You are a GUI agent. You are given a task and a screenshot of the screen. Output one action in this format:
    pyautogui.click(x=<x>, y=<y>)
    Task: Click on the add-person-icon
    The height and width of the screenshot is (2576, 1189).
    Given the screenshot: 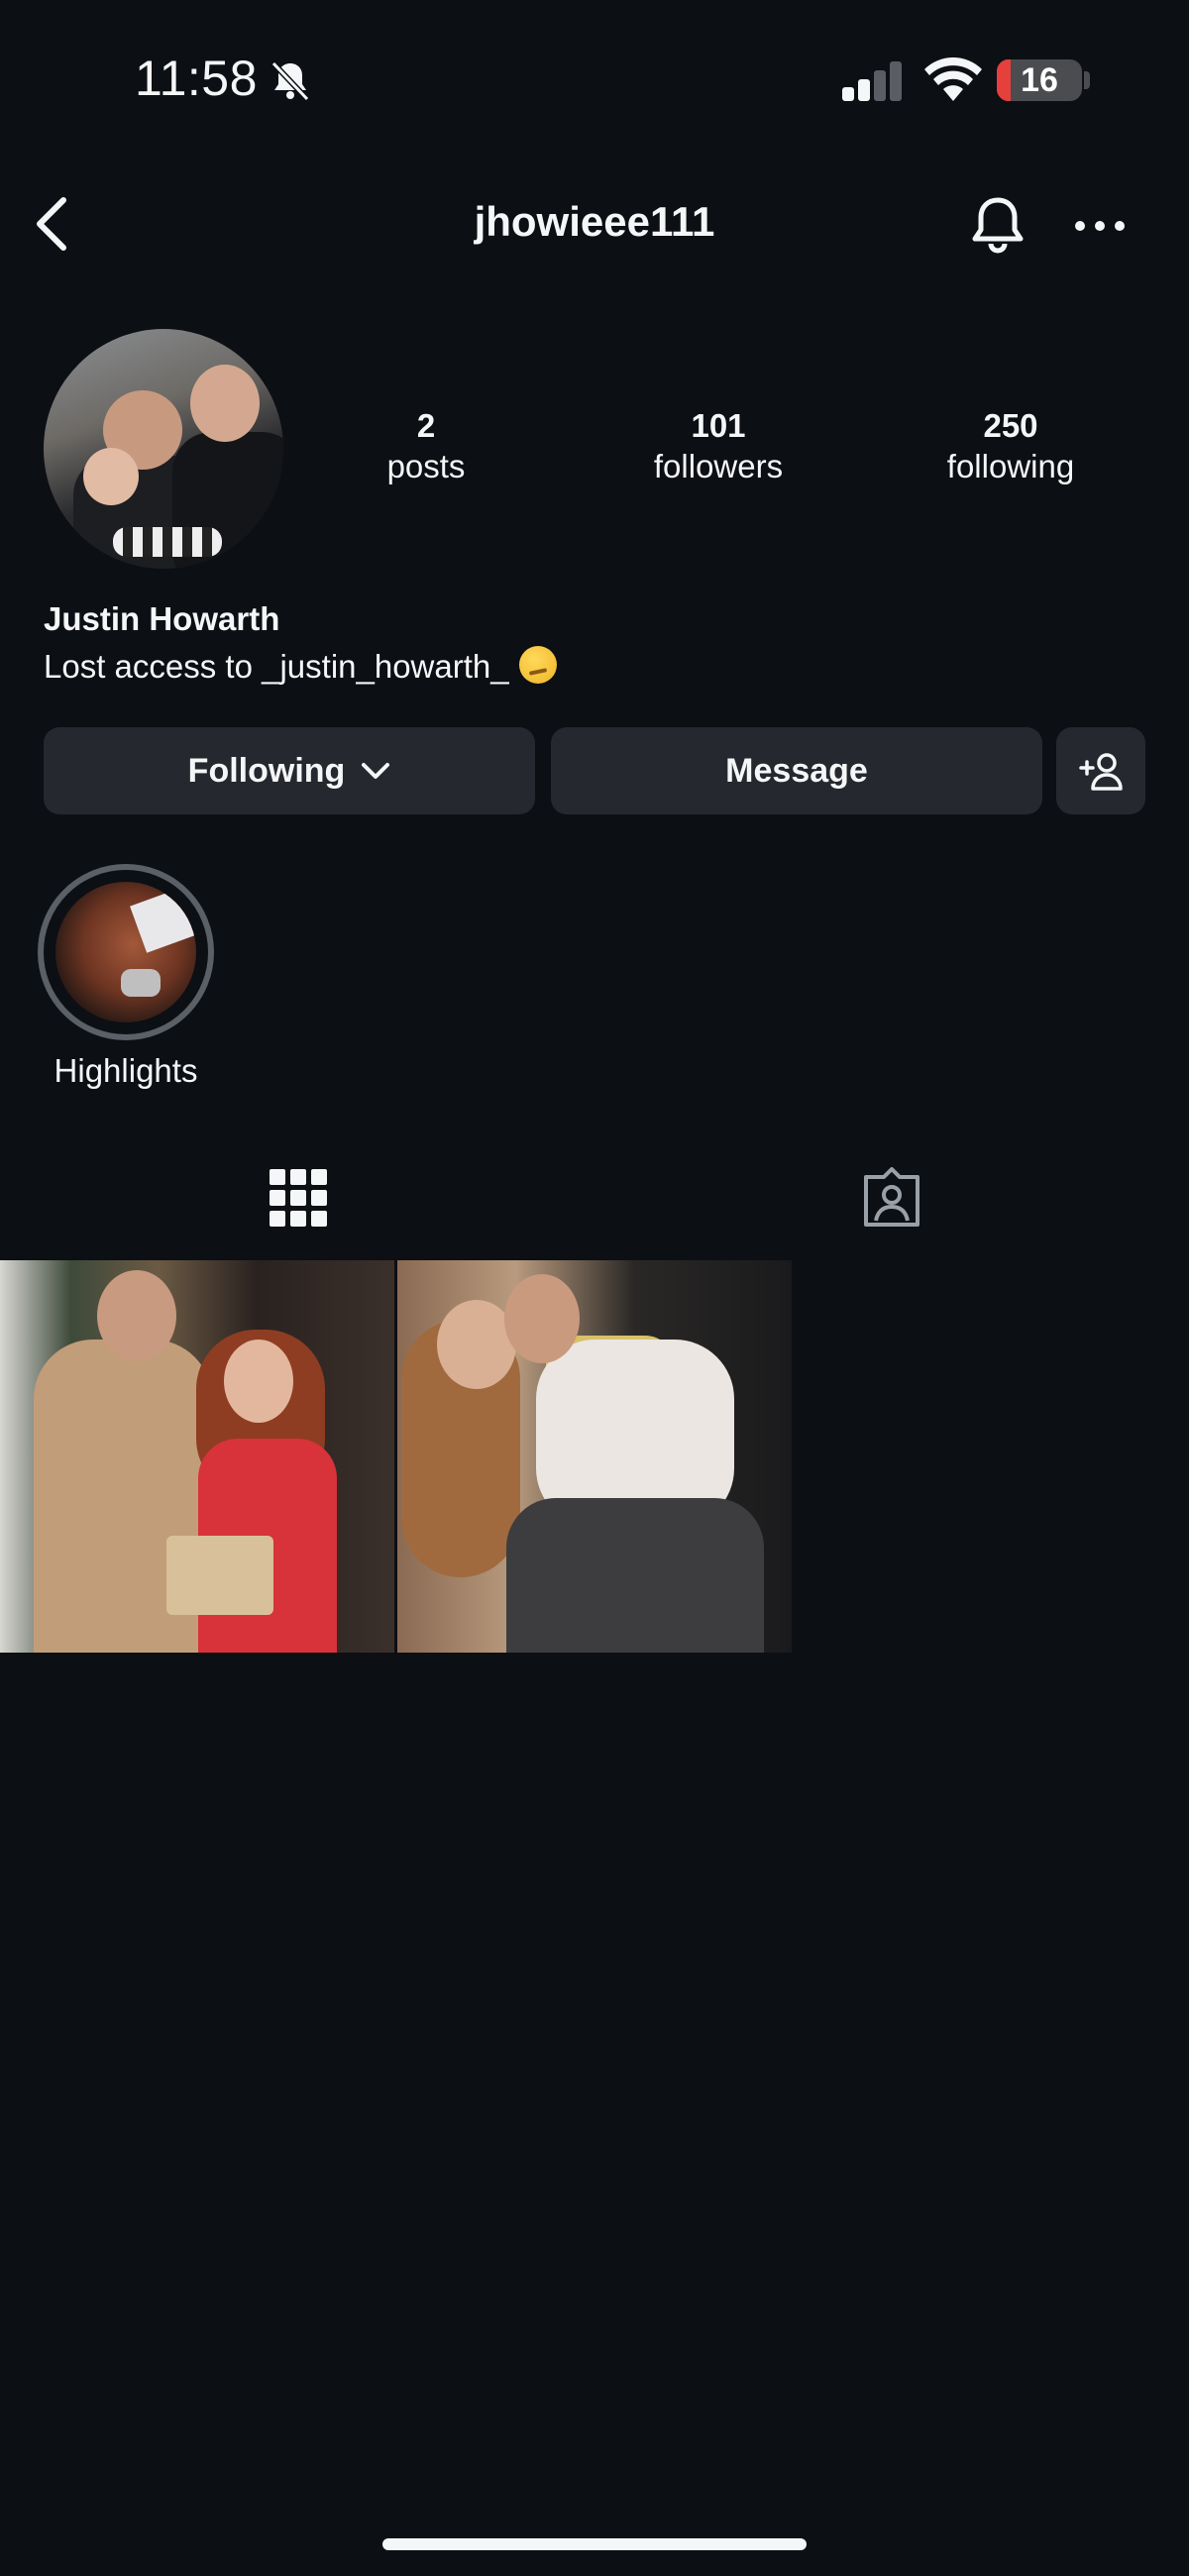 What is the action you would take?
    pyautogui.click(x=1101, y=772)
    